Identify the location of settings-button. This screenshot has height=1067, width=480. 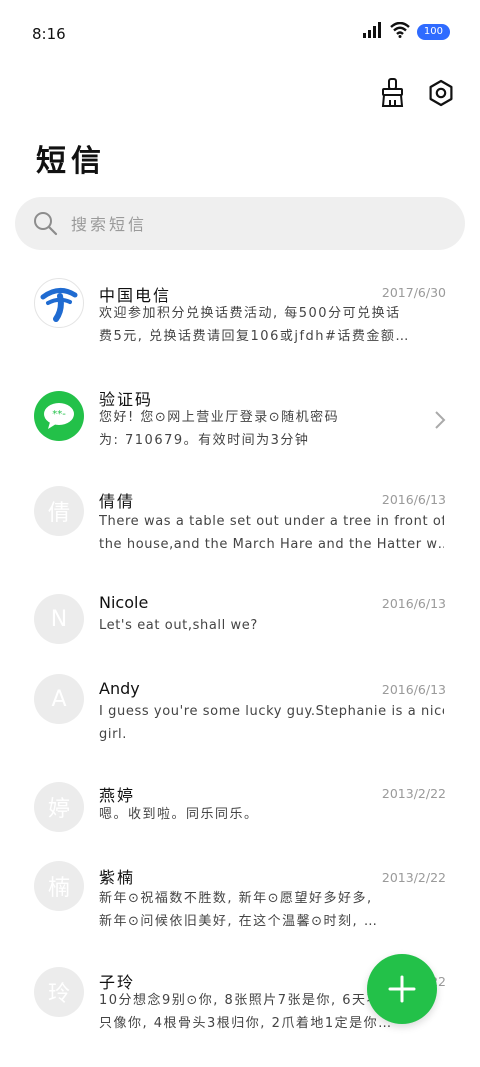
(441, 93).